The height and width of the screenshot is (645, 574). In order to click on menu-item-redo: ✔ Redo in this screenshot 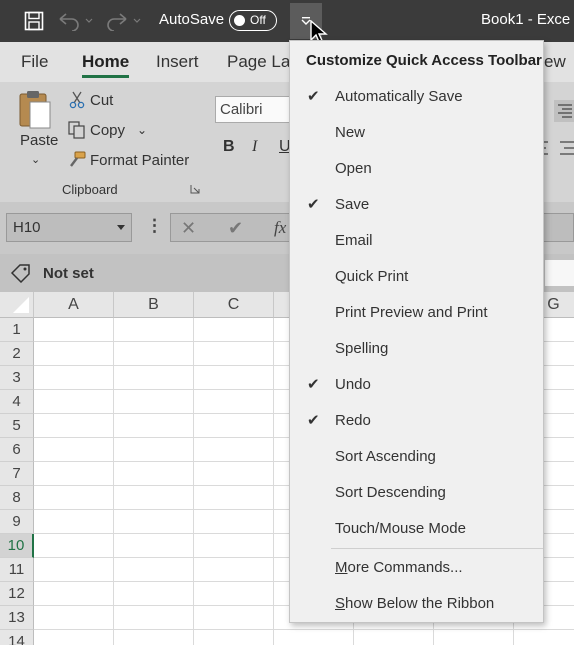, I will do `click(416, 421)`.